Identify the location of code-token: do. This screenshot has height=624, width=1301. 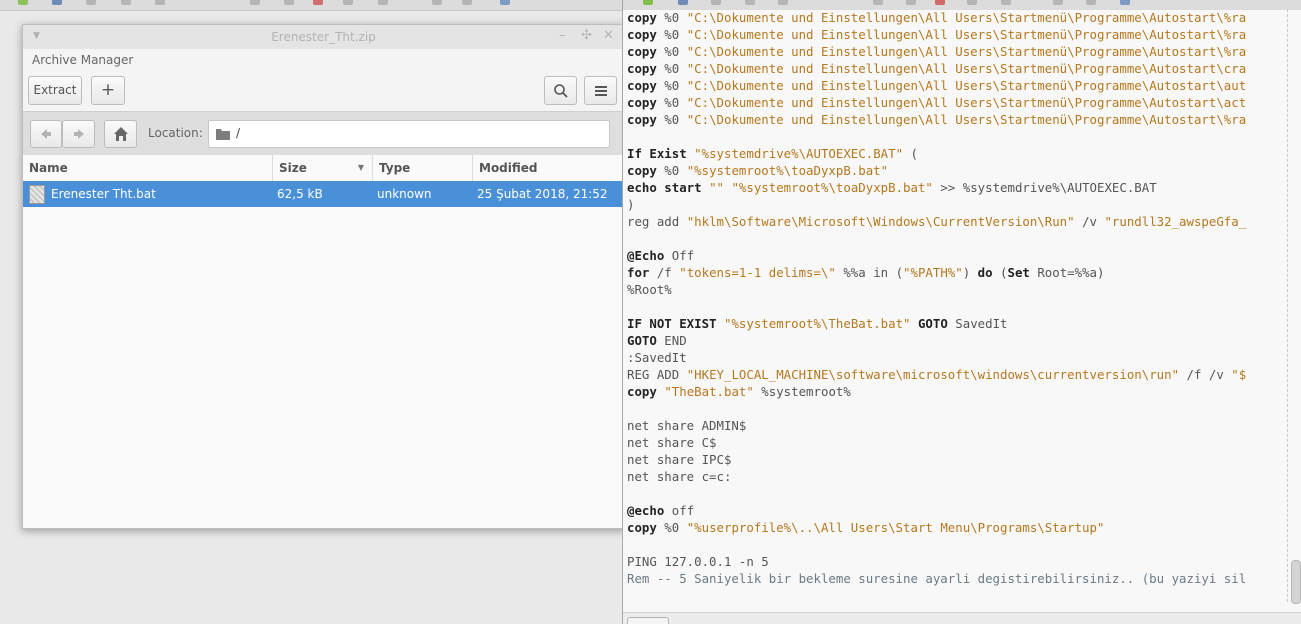
(985, 272).